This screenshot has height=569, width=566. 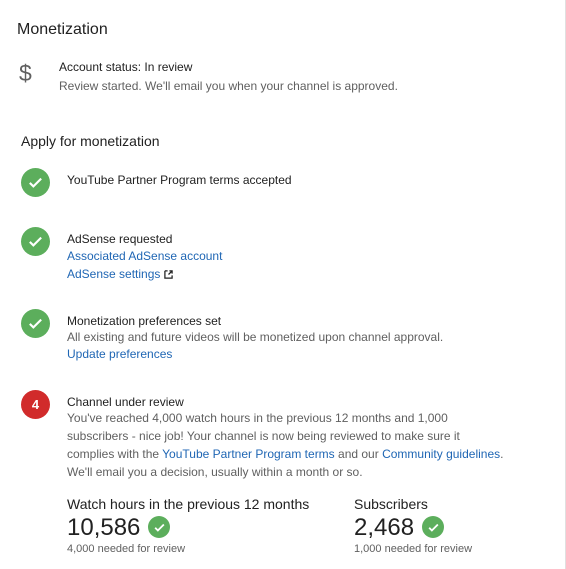 I want to click on page-title: Monetization, so click(x=62, y=29).